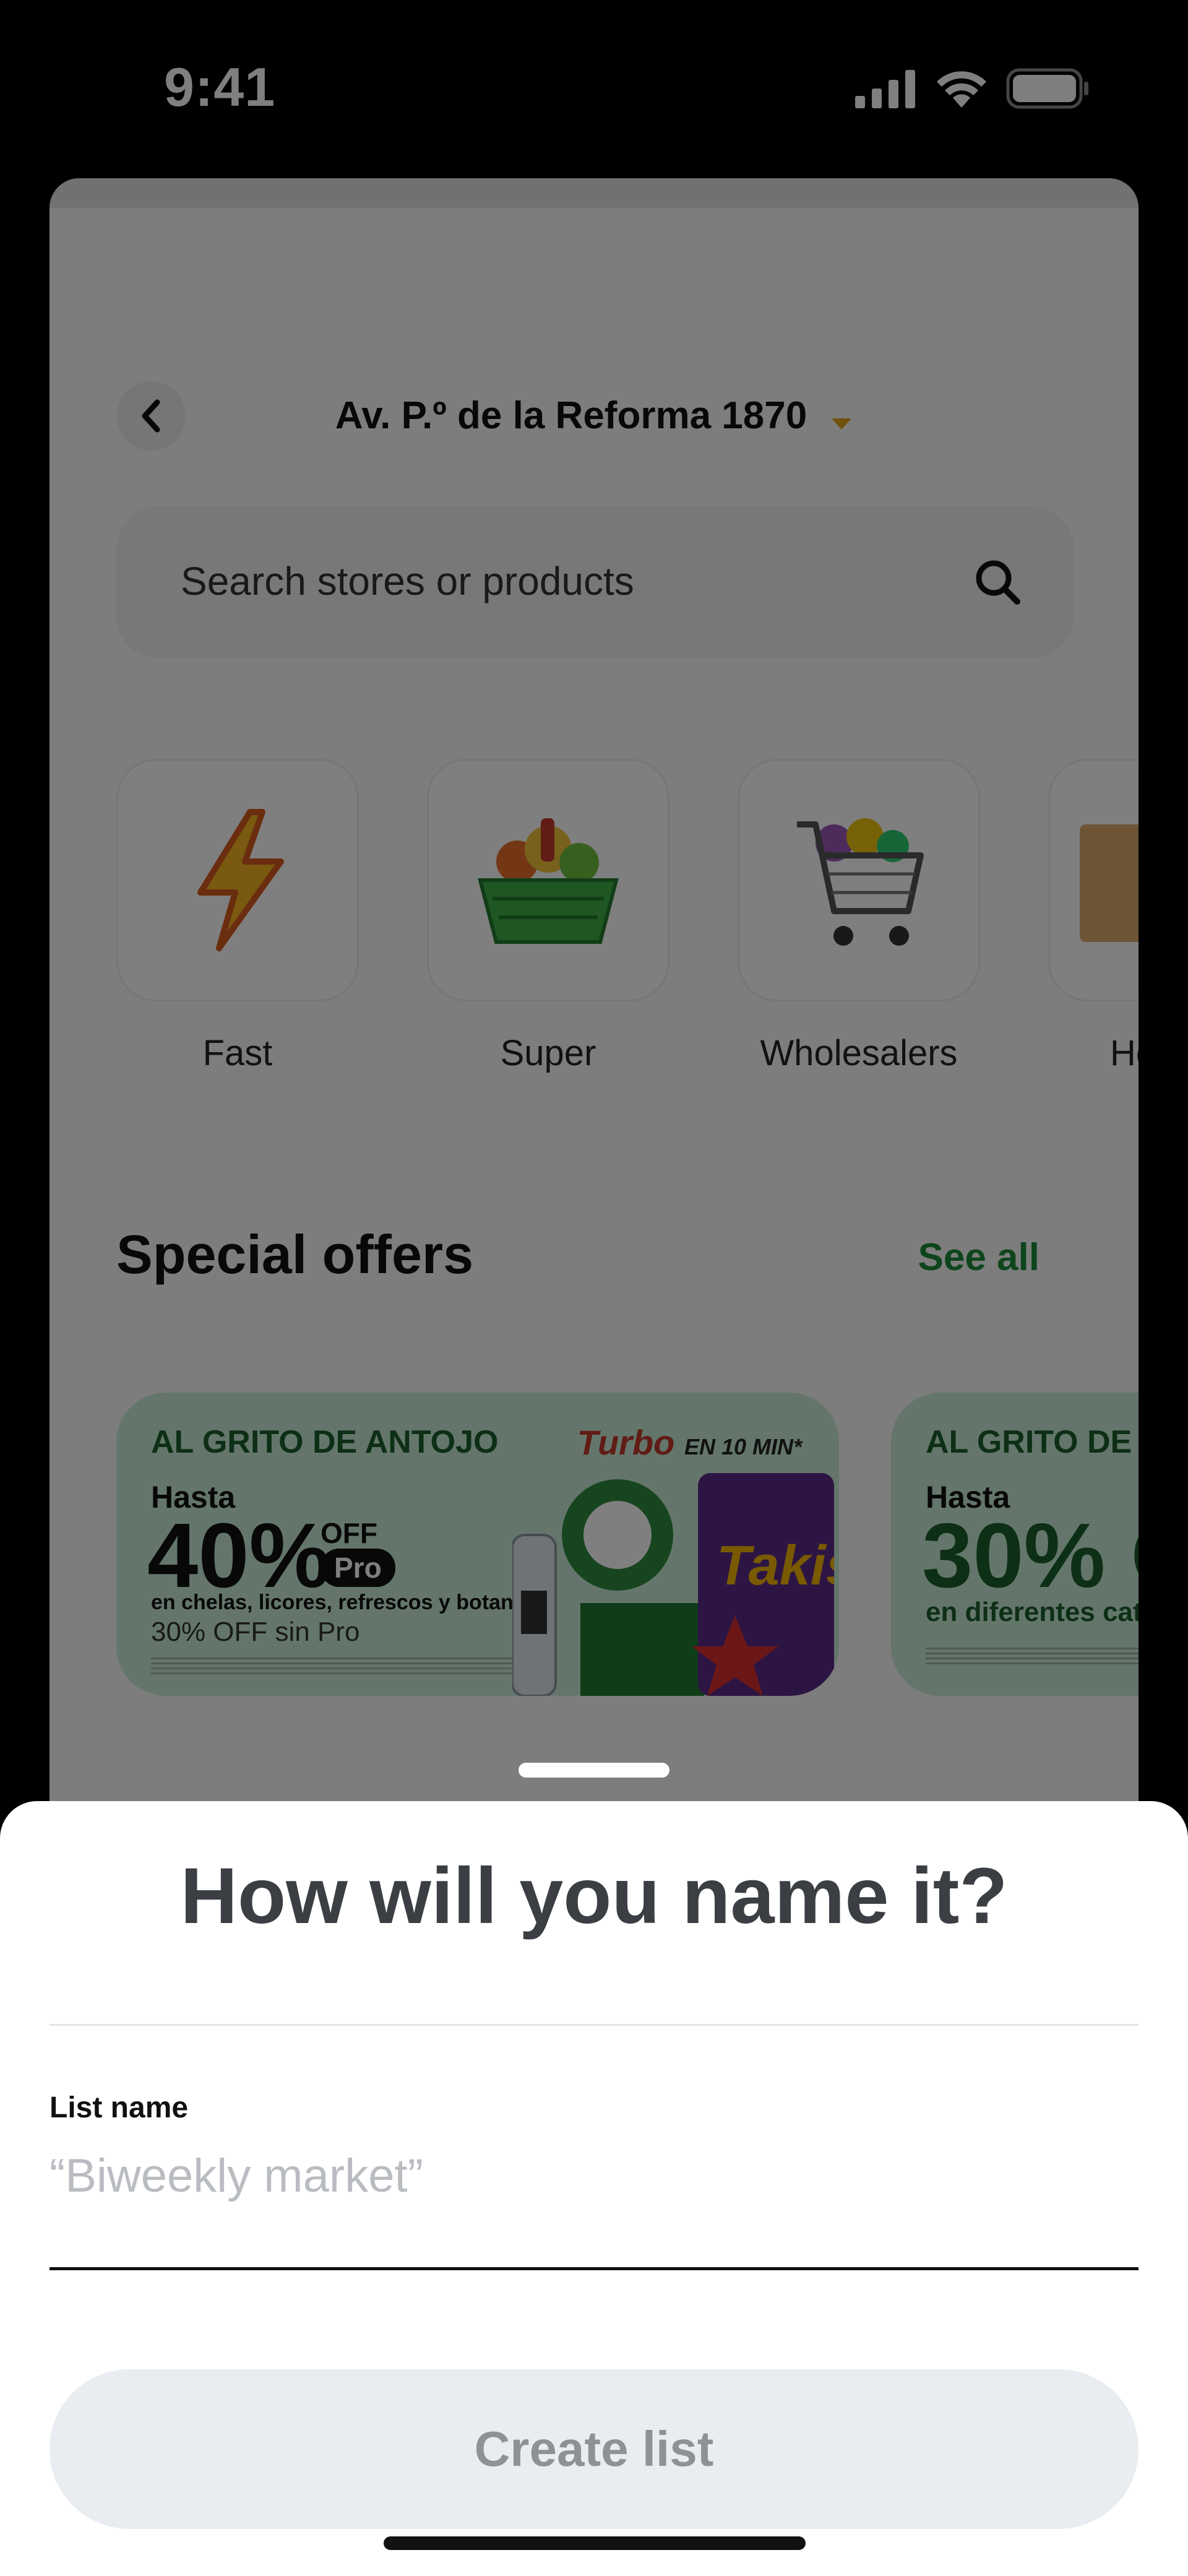  I want to click on input-underline, so click(594, 2268).